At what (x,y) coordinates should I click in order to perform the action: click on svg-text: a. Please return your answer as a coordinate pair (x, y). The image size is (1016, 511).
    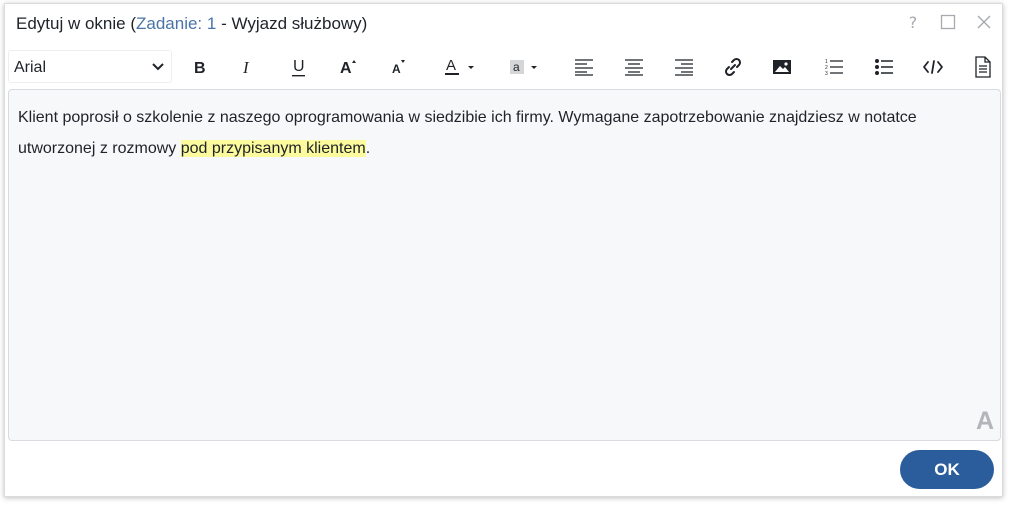
    Looking at the image, I should click on (516, 67).